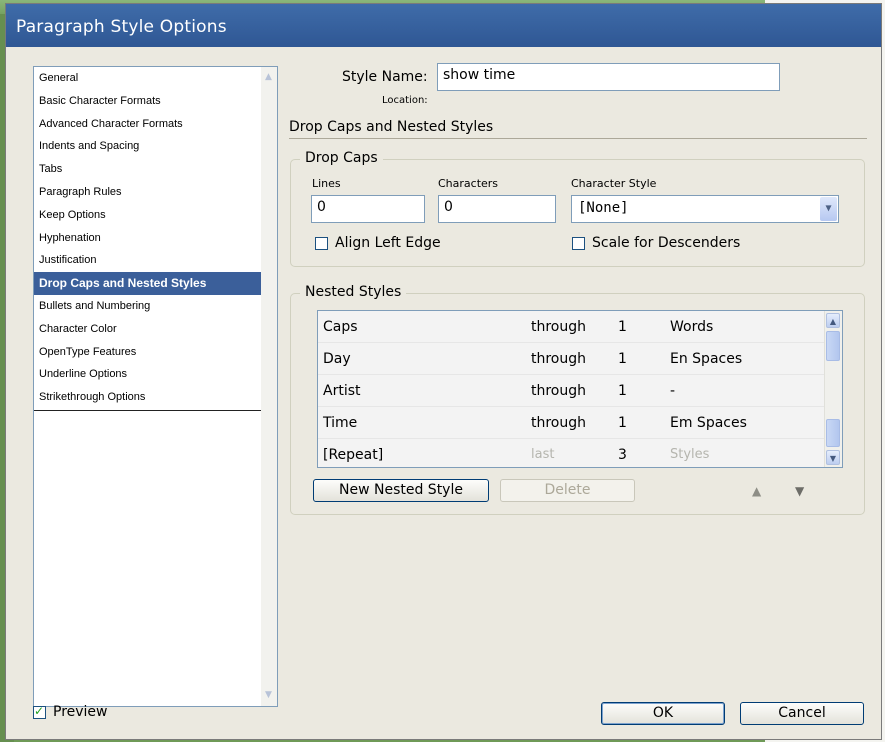 The height and width of the screenshot is (742, 885). I want to click on nested-style-row: Day through 1 En Spaces, so click(580, 359).